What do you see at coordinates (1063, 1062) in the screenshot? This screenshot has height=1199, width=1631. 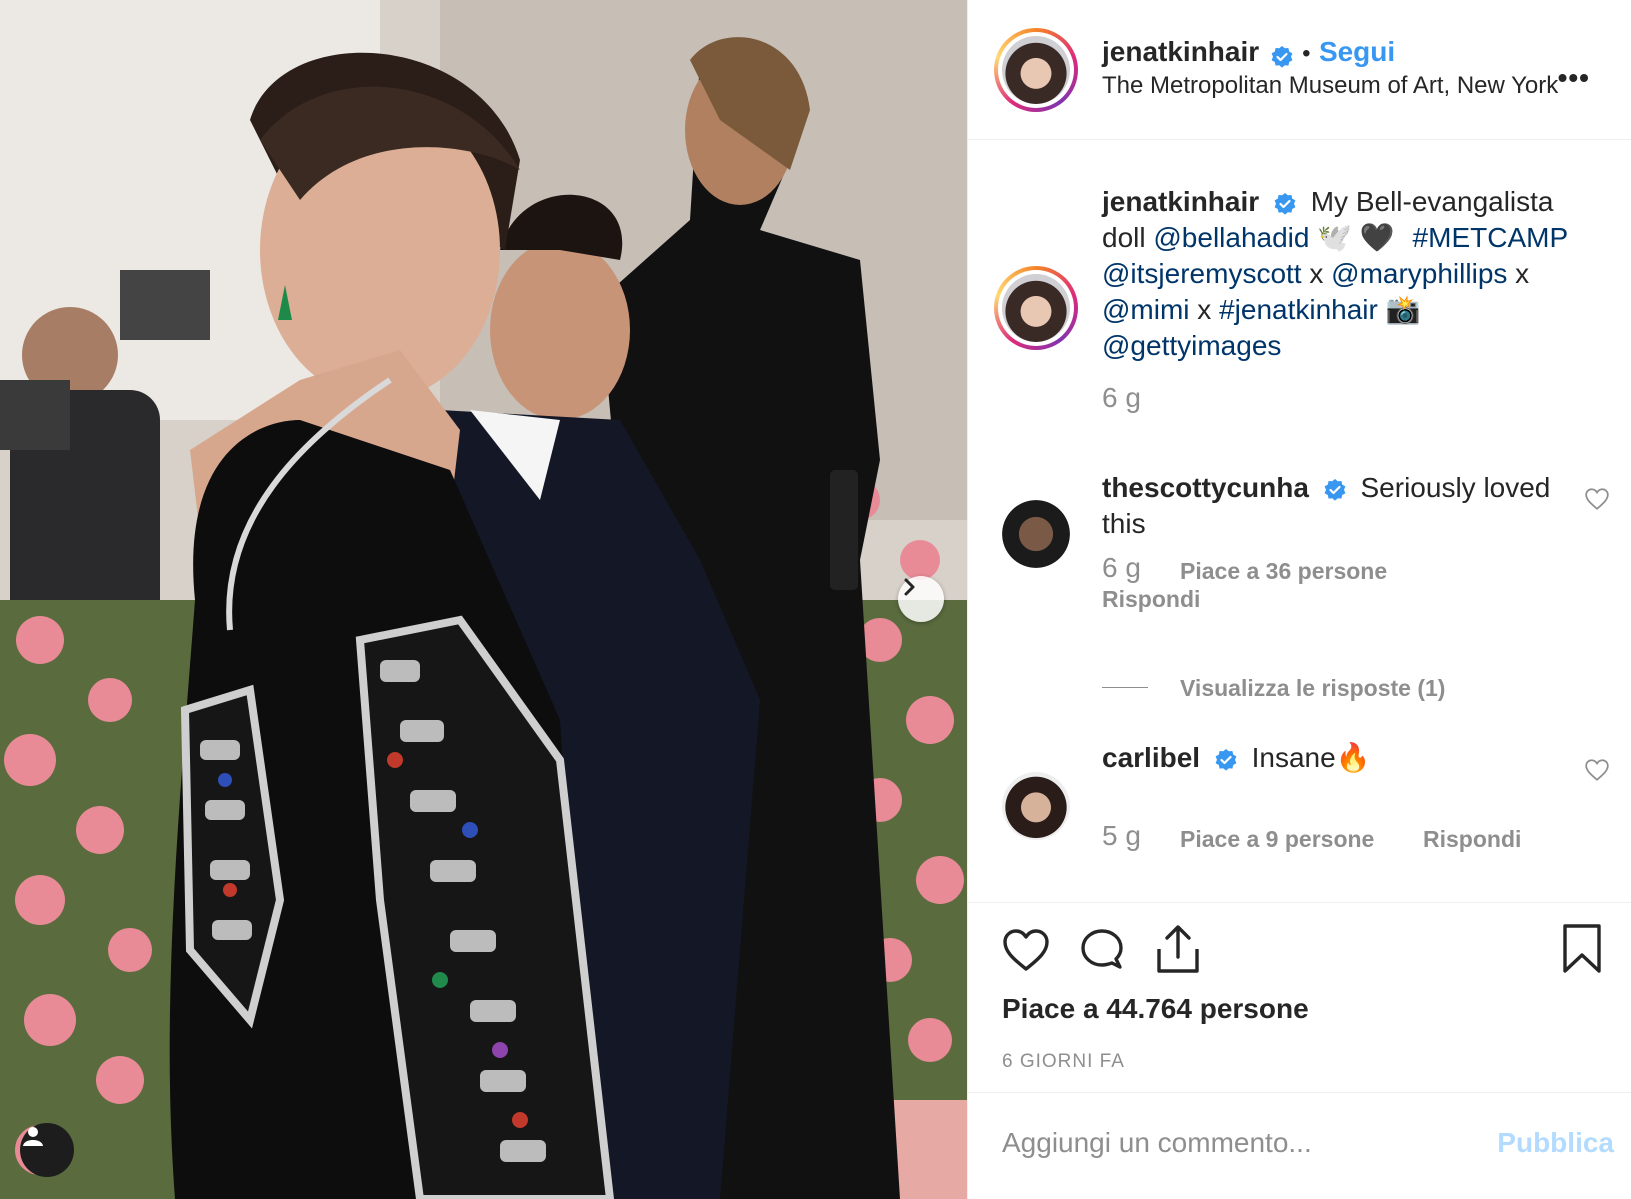 I see `post-date: 6 GIORNI FA` at bounding box center [1063, 1062].